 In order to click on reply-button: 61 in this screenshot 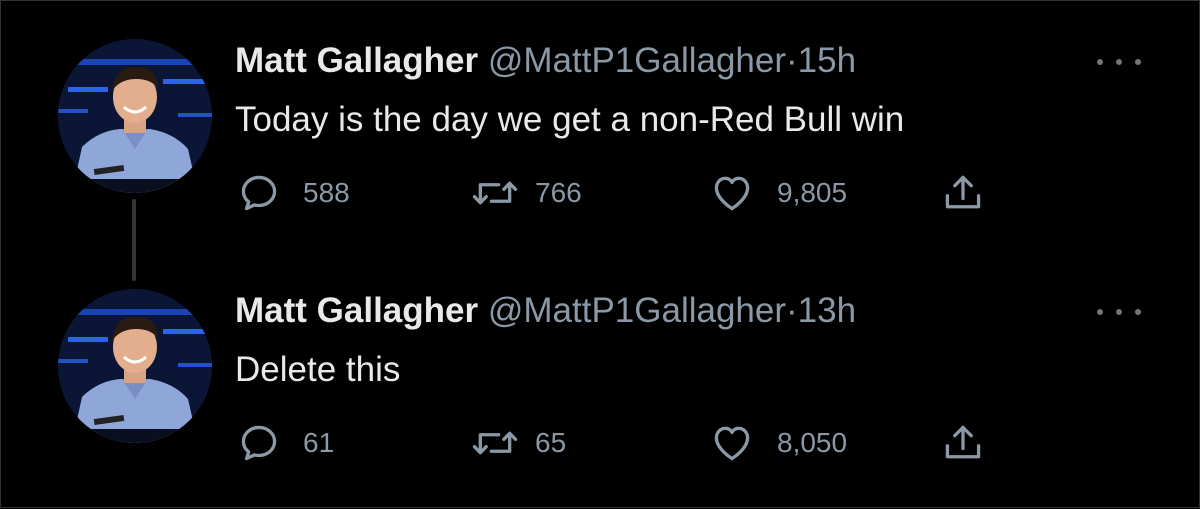, I will do `click(285, 443)`.